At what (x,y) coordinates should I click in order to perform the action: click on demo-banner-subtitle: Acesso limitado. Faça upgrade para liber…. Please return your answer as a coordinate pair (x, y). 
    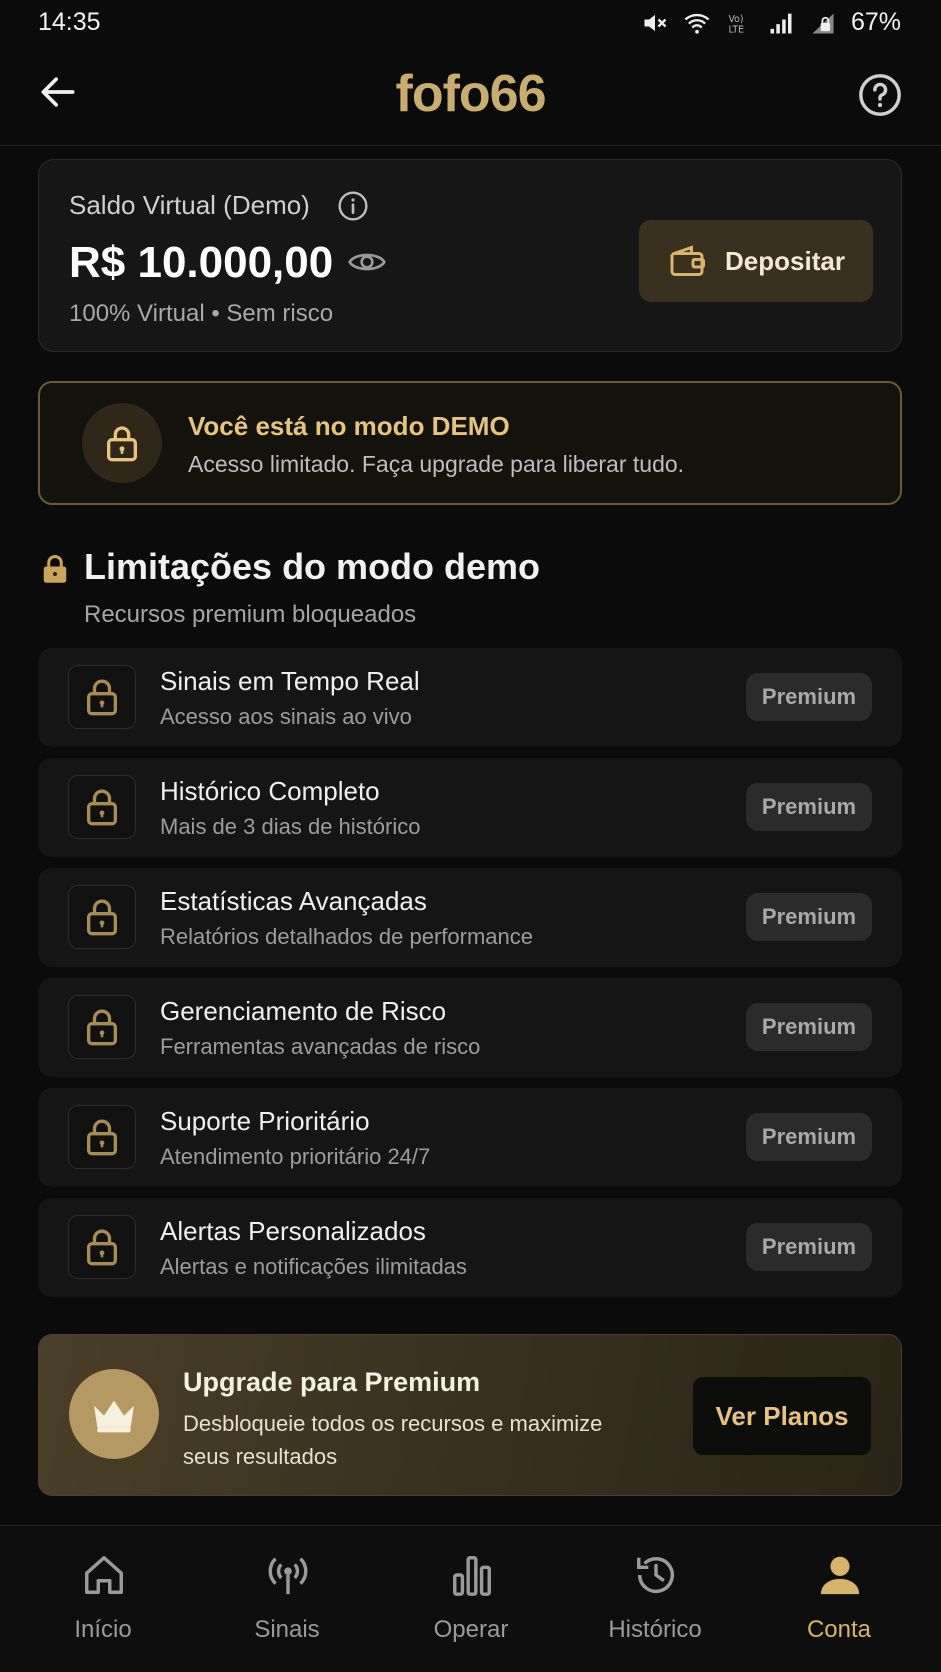
    Looking at the image, I should click on (436, 464).